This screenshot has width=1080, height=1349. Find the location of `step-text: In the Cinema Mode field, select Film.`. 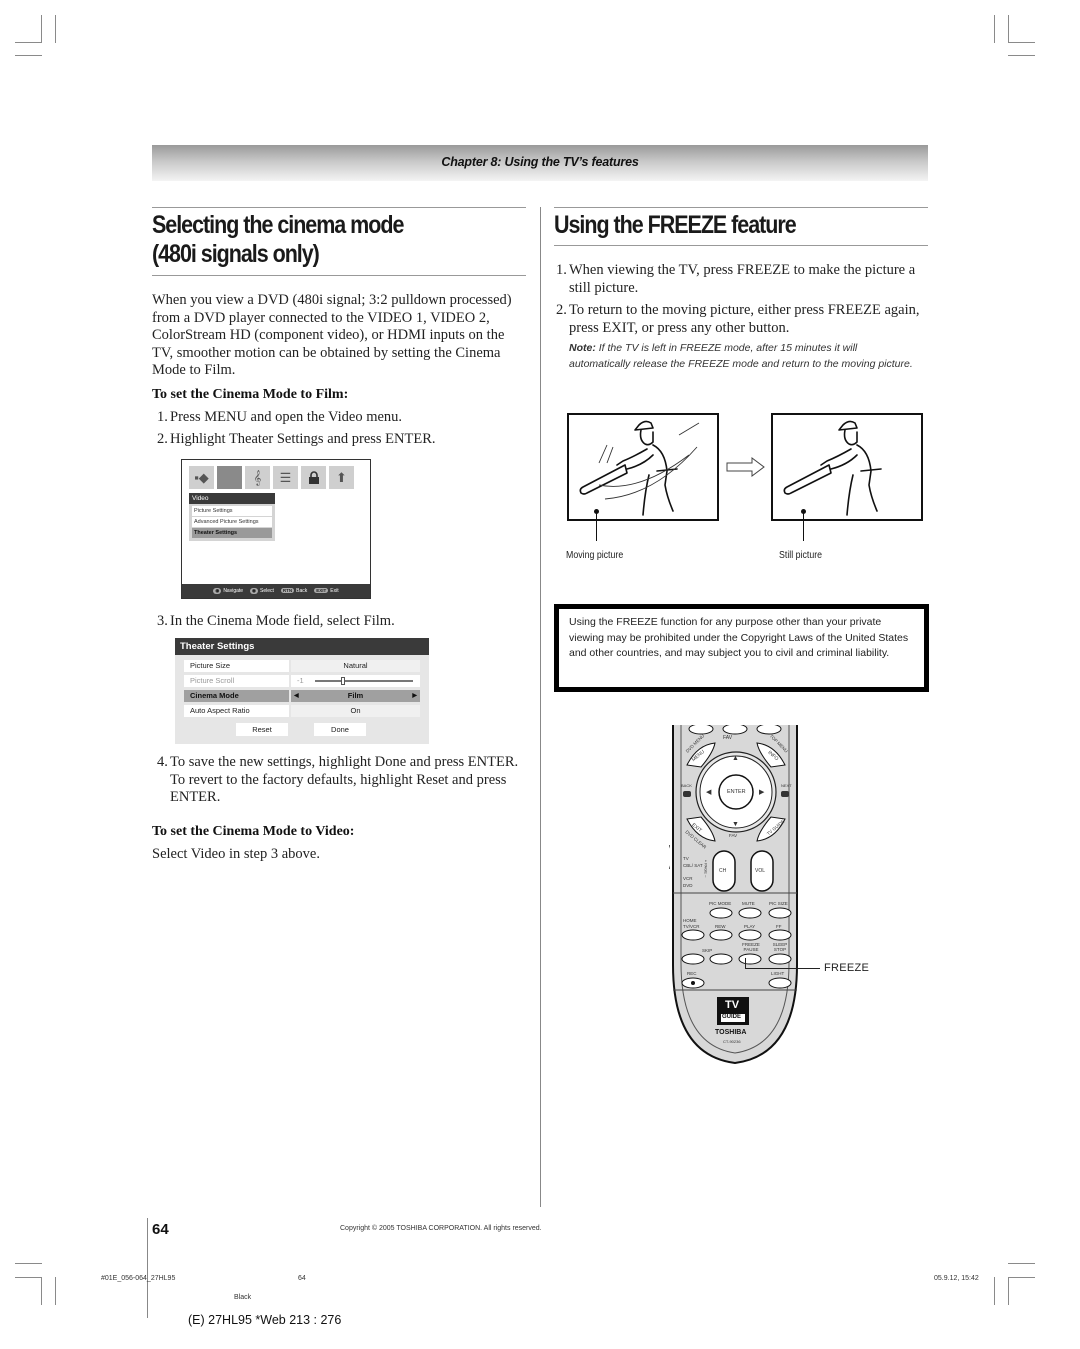

step-text: In the Cinema Mode field, select Film. is located at coordinates (282, 621).